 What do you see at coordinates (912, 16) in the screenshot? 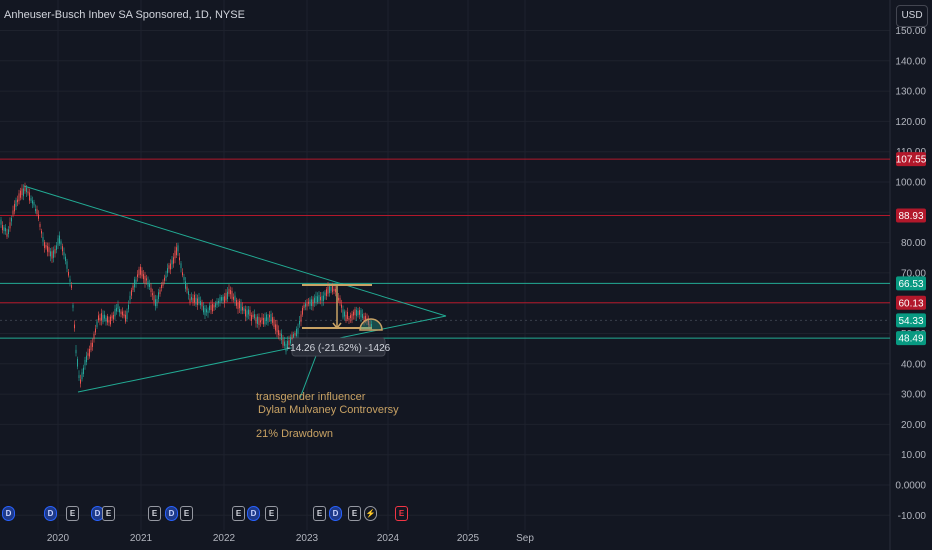
I see `currency-button: USD` at bounding box center [912, 16].